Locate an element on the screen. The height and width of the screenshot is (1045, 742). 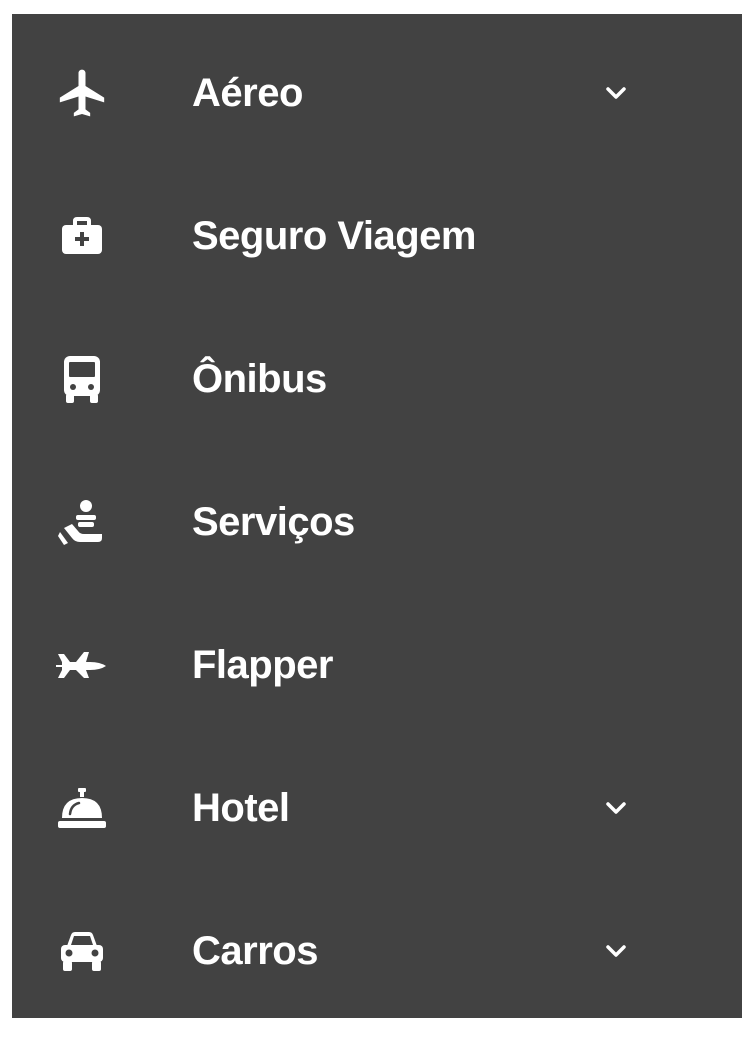
concierge-bell-icon is located at coordinates (82, 808).